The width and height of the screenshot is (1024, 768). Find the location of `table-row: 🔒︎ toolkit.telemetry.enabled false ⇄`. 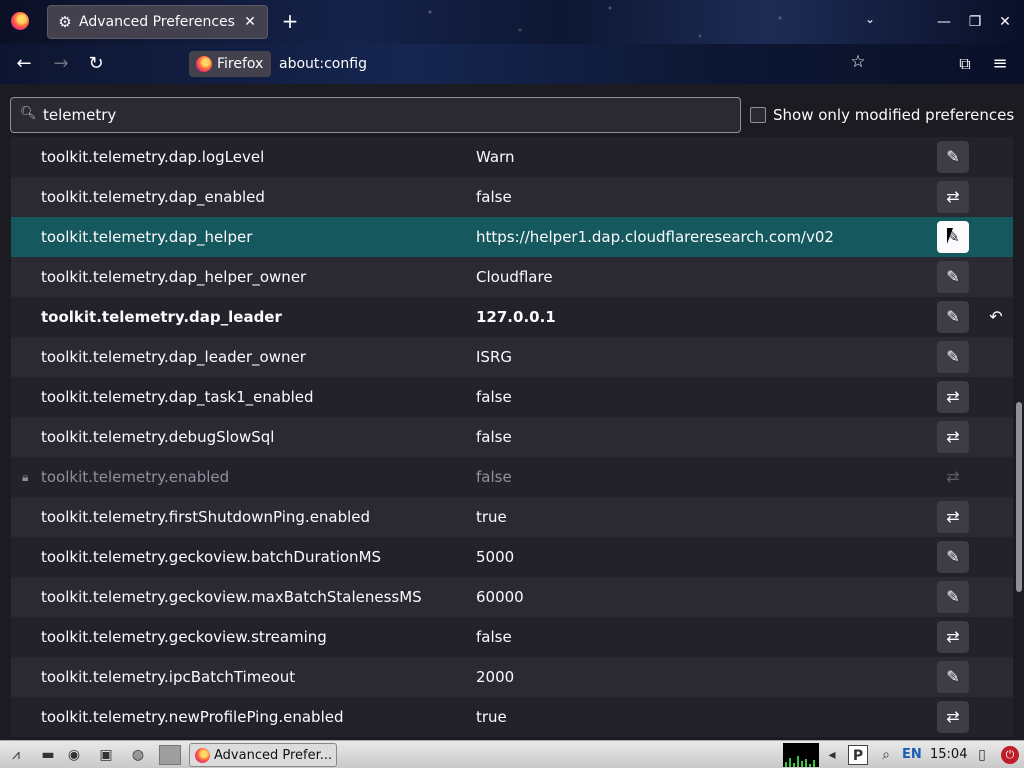

table-row: 🔒︎ toolkit.telemetry.enabled false ⇄ is located at coordinates (512, 477).